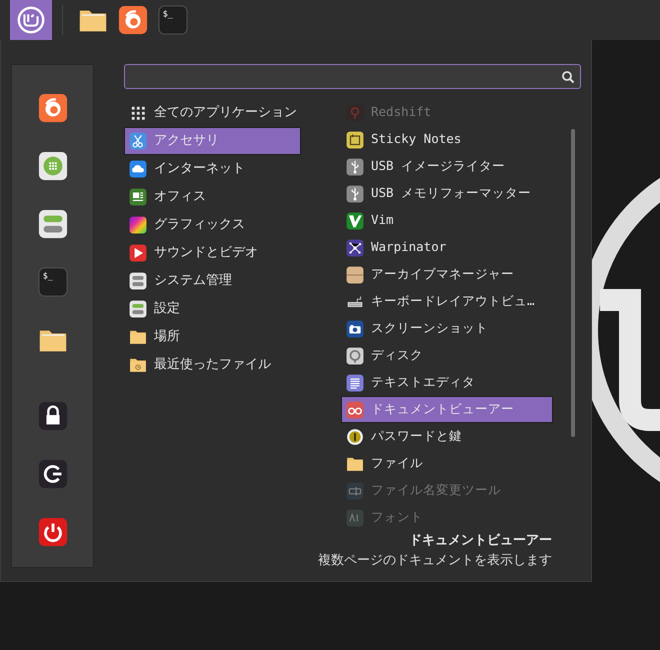 The height and width of the screenshot is (650, 660). What do you see at coordinates (138, 169) in the screenshot?
I see `cloud-icon` at bounding box center [138, 169].